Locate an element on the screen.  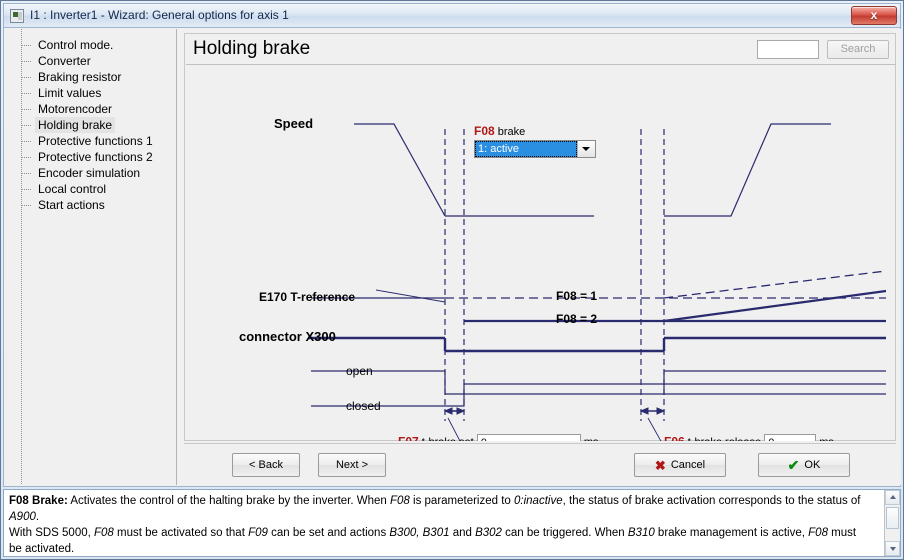
ok-button: ✔ OK is located at coordinates (804, 465).